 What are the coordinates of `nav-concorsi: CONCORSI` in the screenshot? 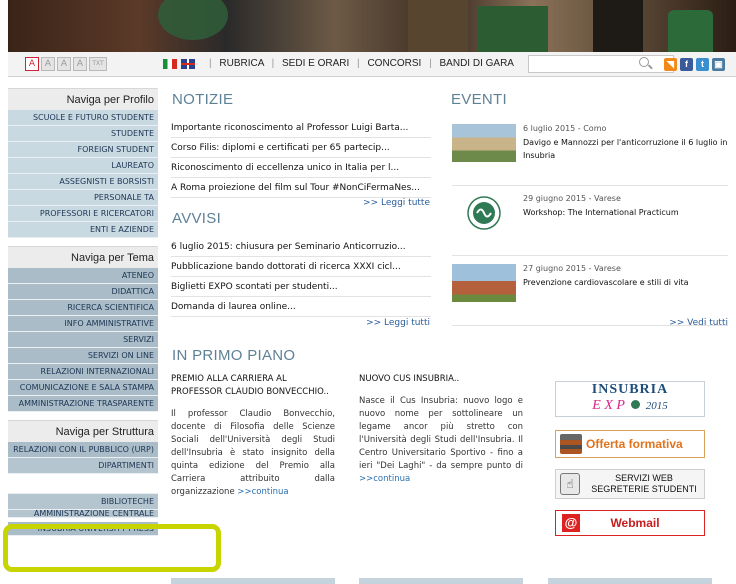 It's located at (394, 63).